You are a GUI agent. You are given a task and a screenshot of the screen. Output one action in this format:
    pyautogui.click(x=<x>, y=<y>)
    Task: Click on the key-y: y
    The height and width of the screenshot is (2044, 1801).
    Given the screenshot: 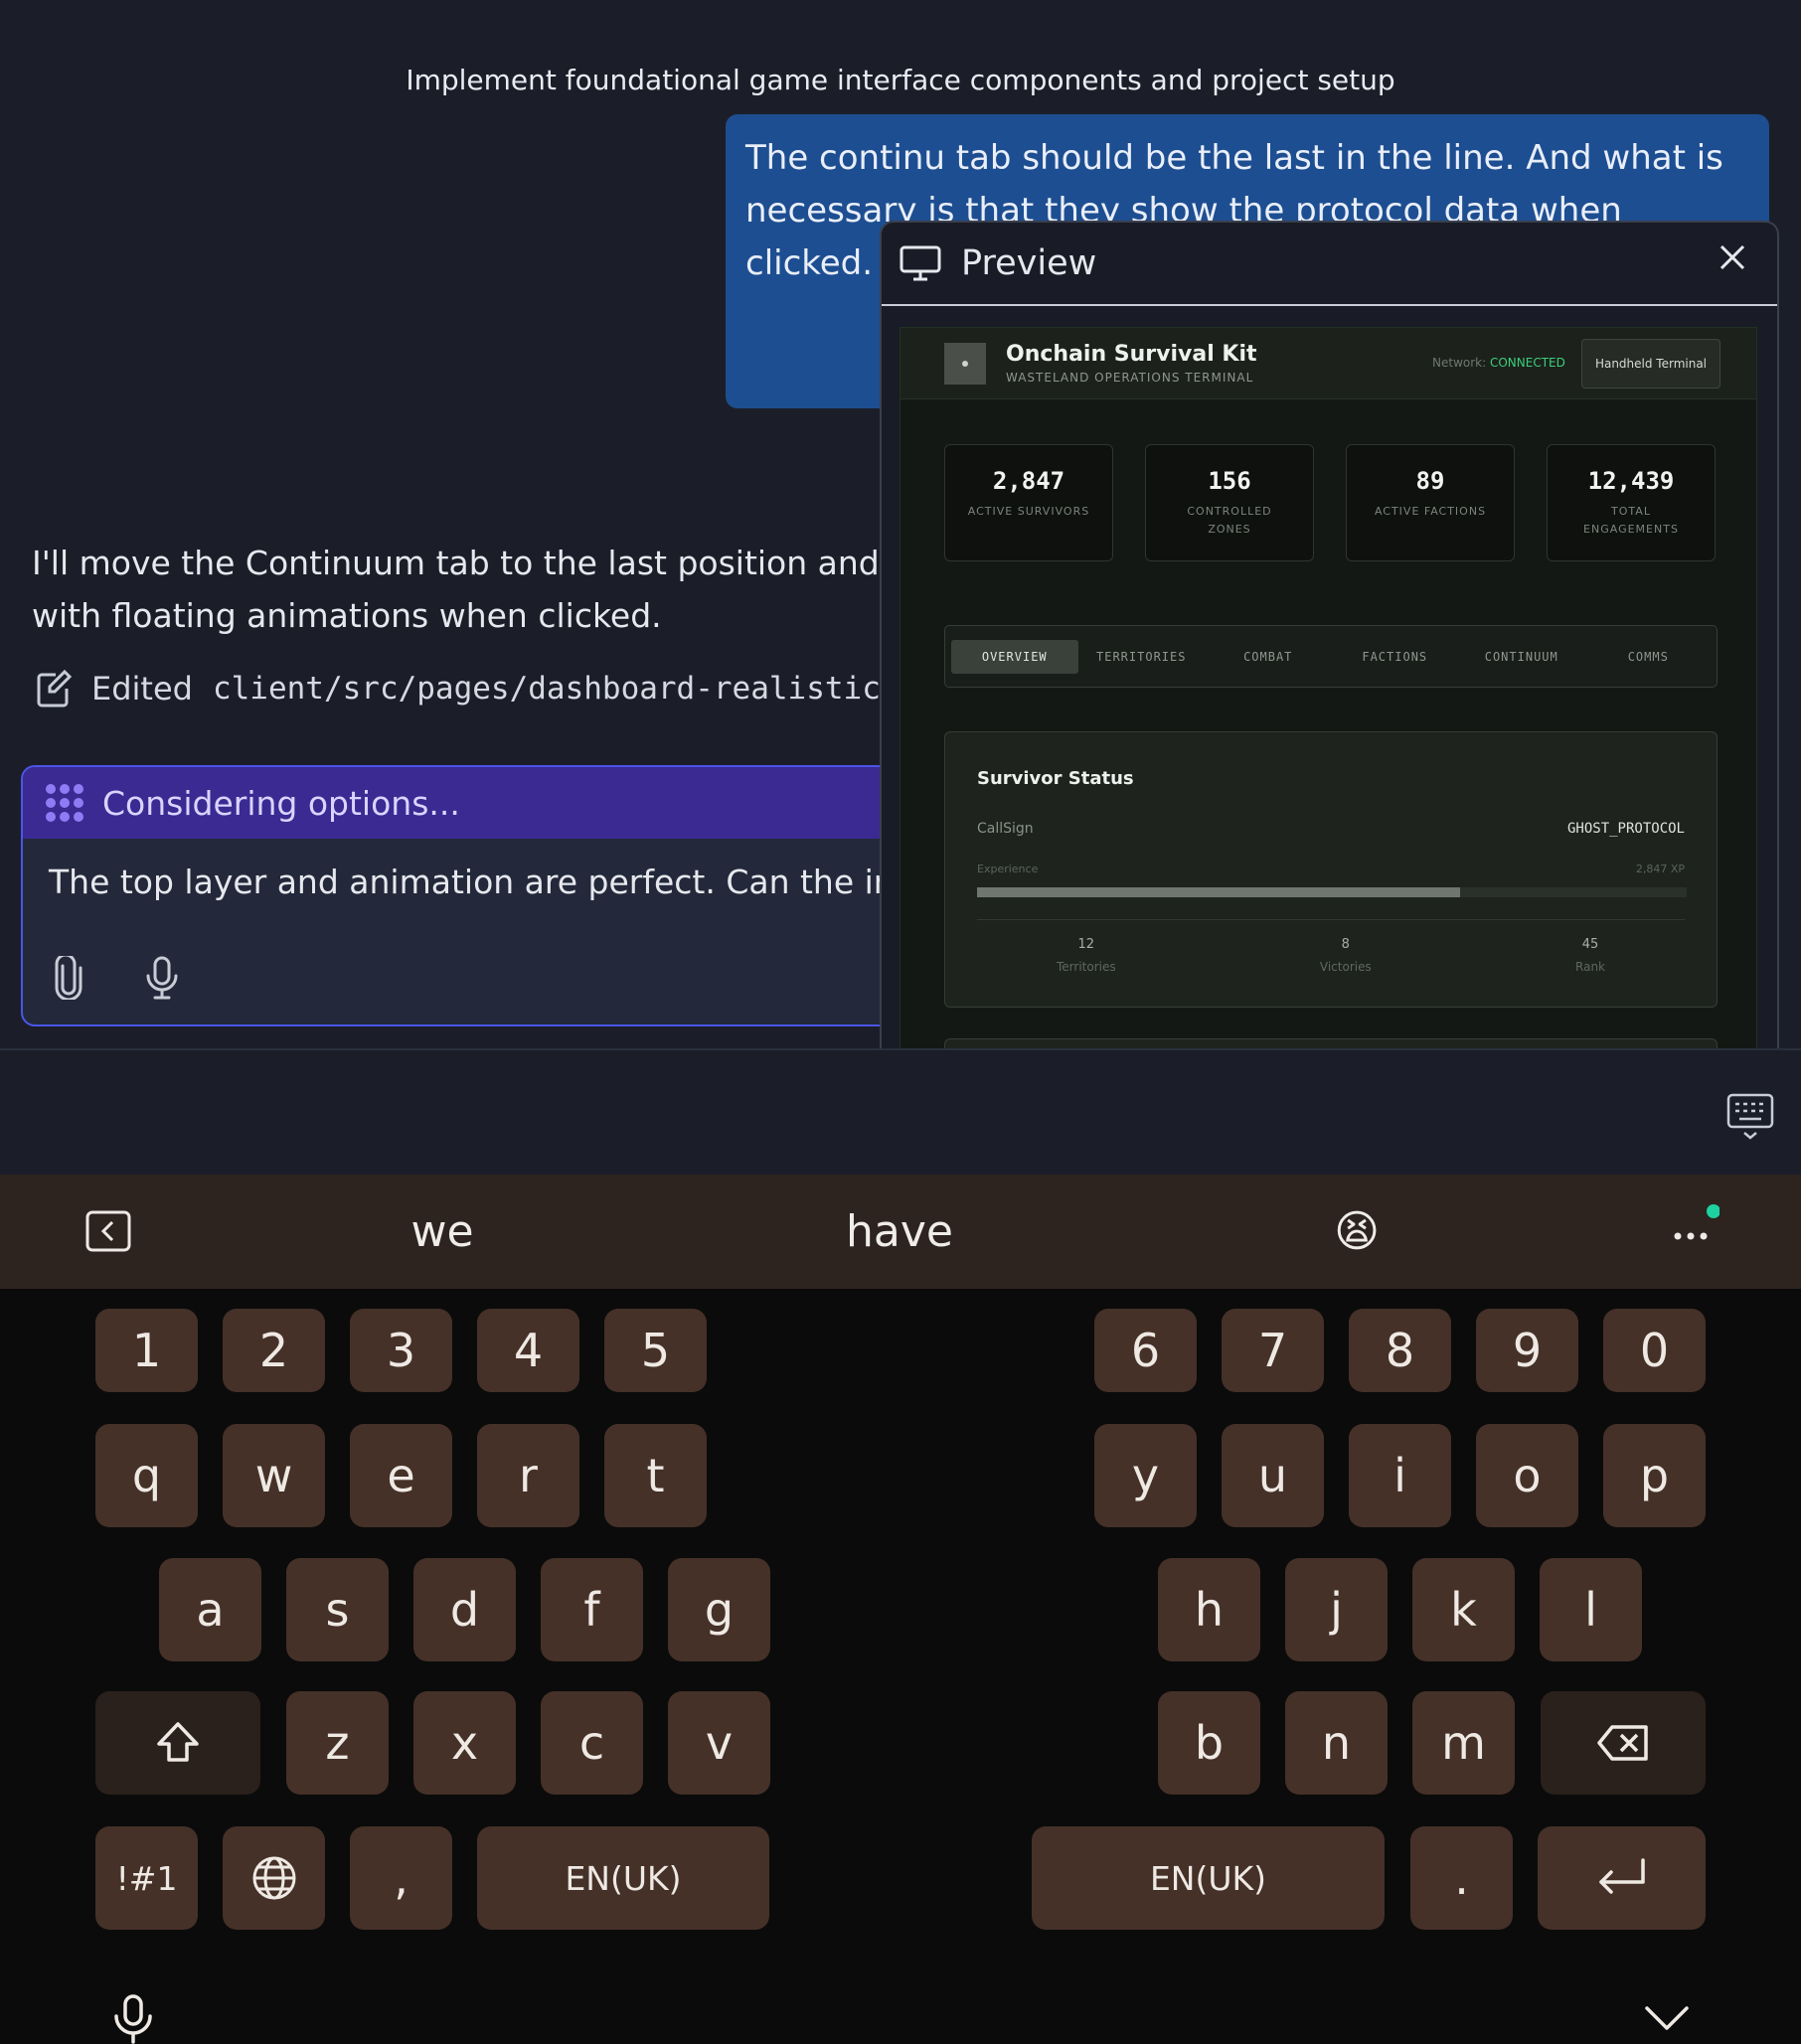 What is the action you would take?
    pyautogui.click(x=1145, y=1475)
    